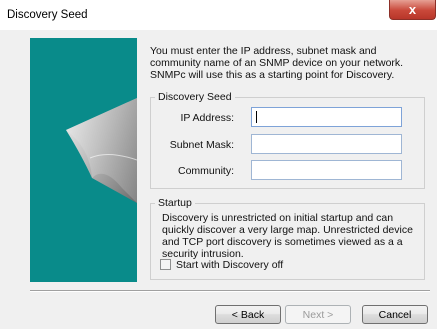 The width and height of the screenshot is (437, 329). I want to click on subnet-mask-label: Subnet Mask:, so click(201, 145).